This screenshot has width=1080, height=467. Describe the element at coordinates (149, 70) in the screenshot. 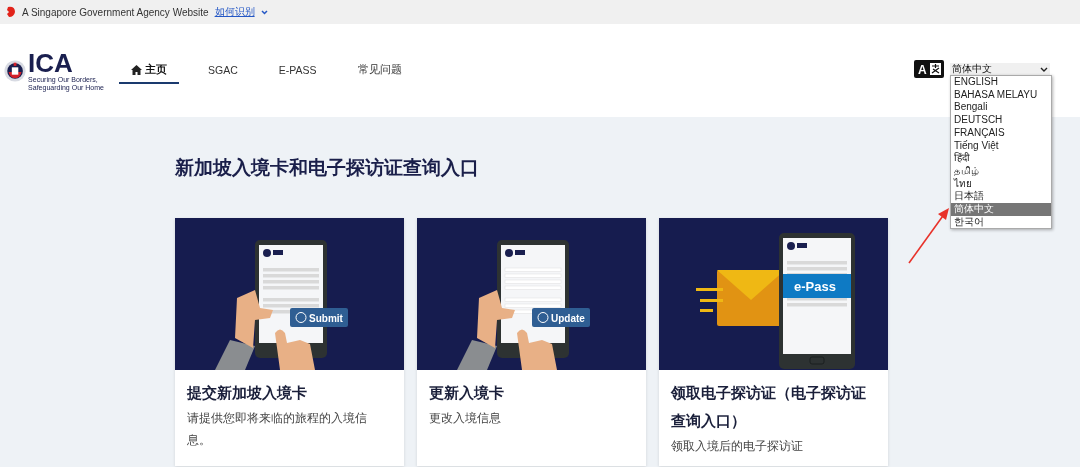

I see `nav-tab: 主页` at that location.